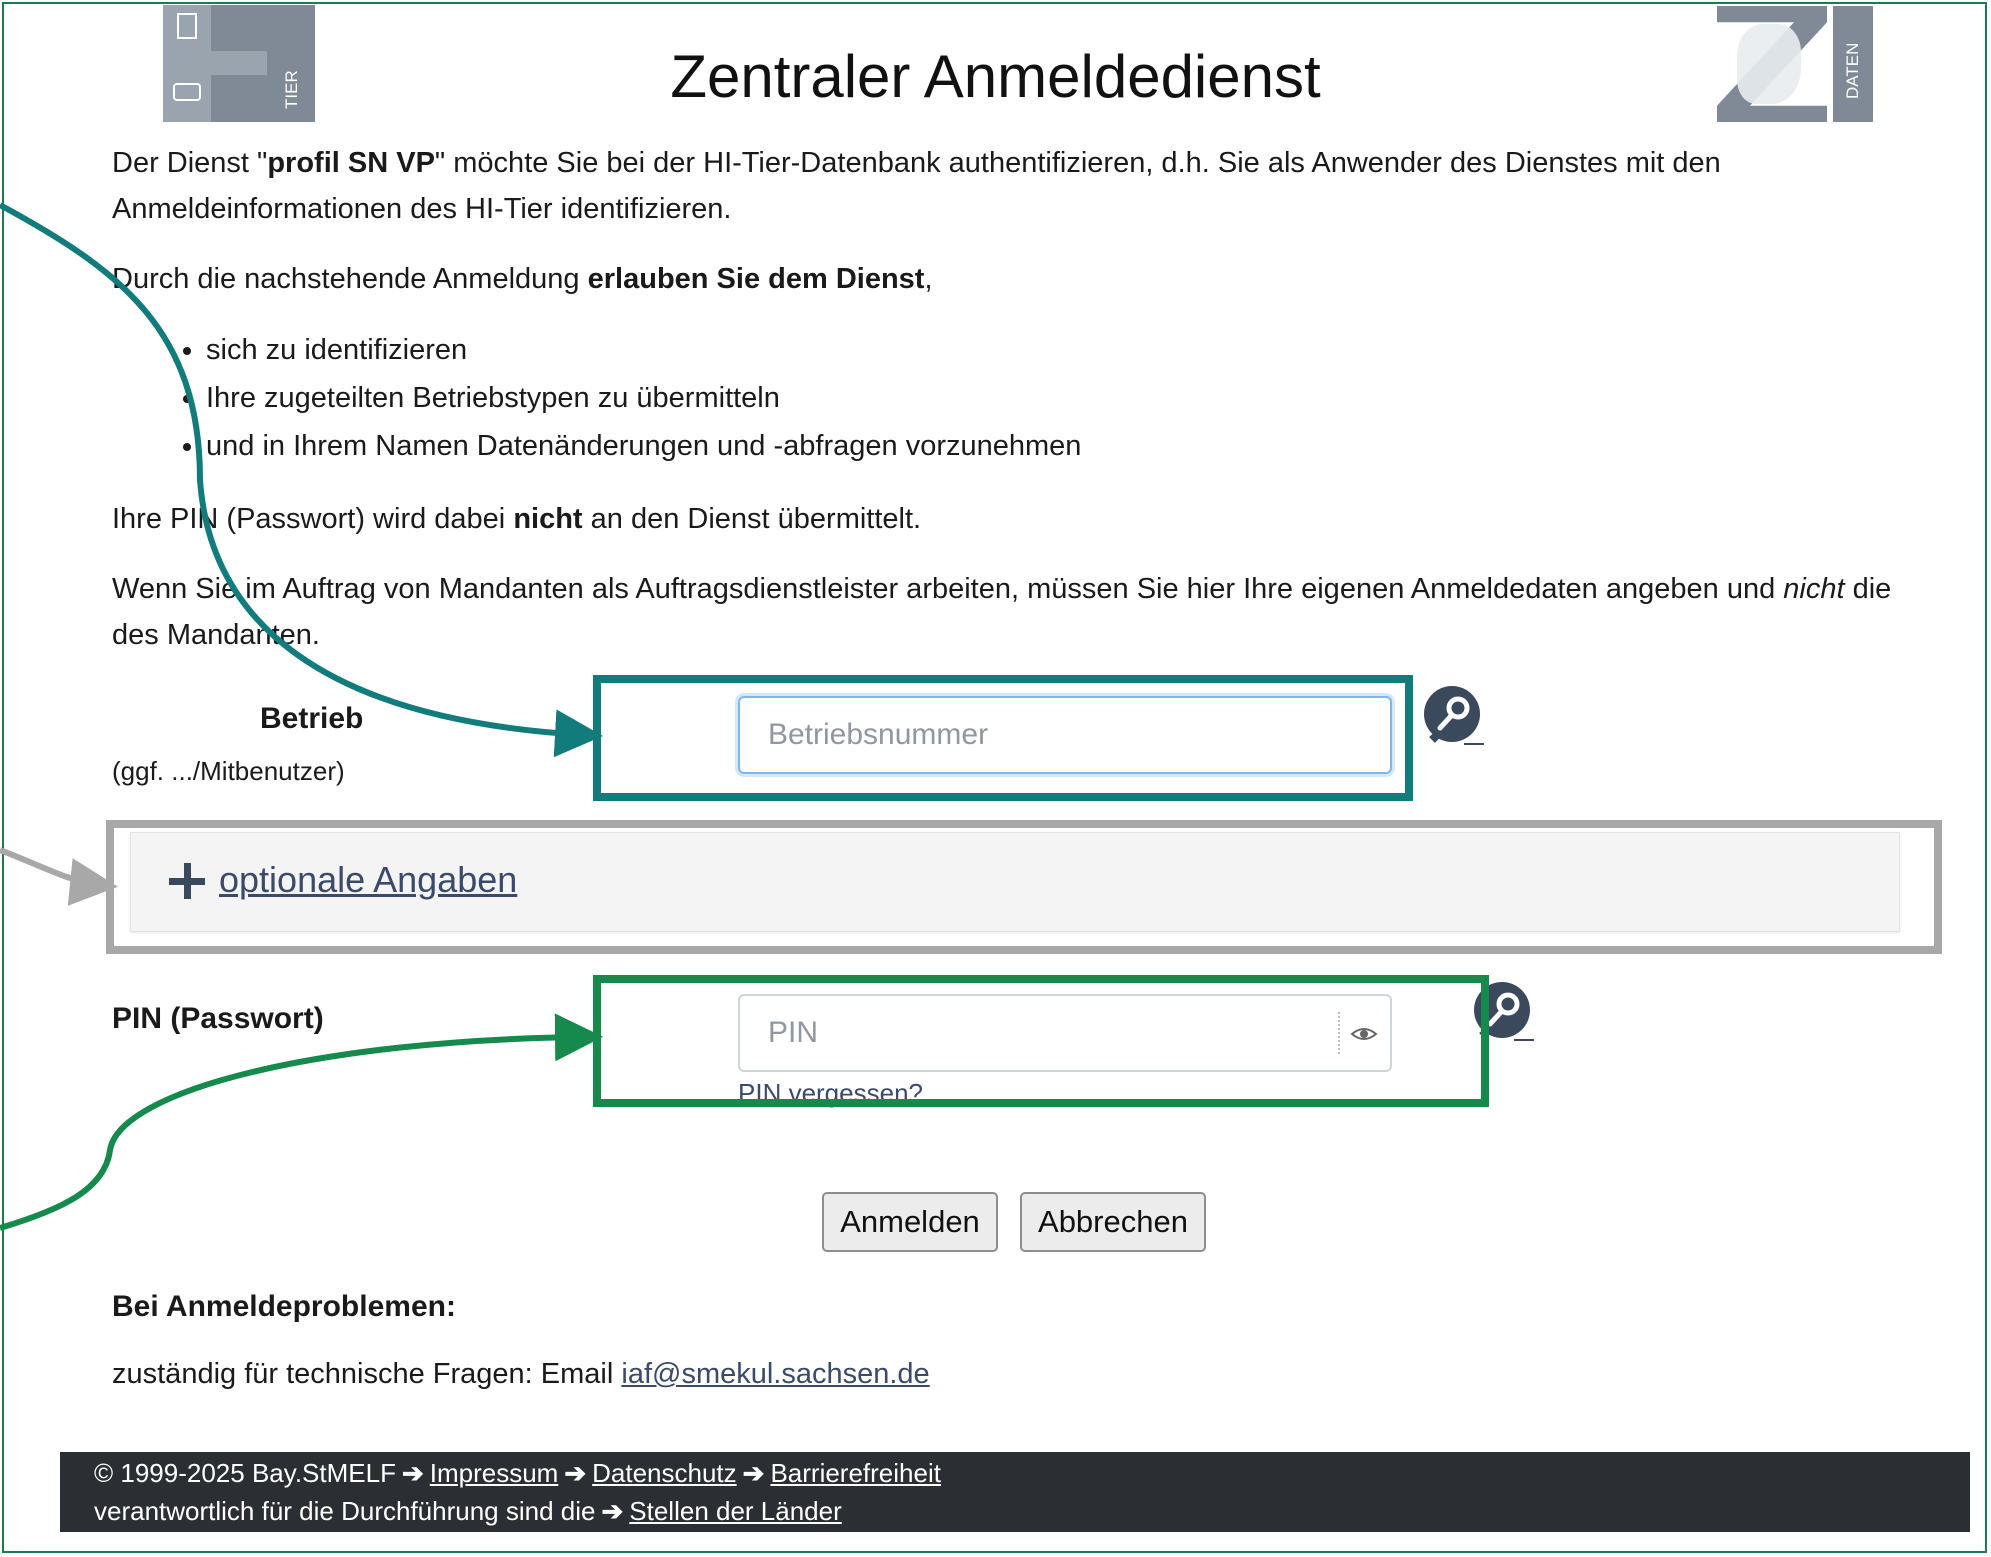 The width and height of the screenshot is (1991, 1557). Describe the element at coordinates (218, 1018) in the screenshot. I see `pin-label: PIN (Passwort)` at that location.